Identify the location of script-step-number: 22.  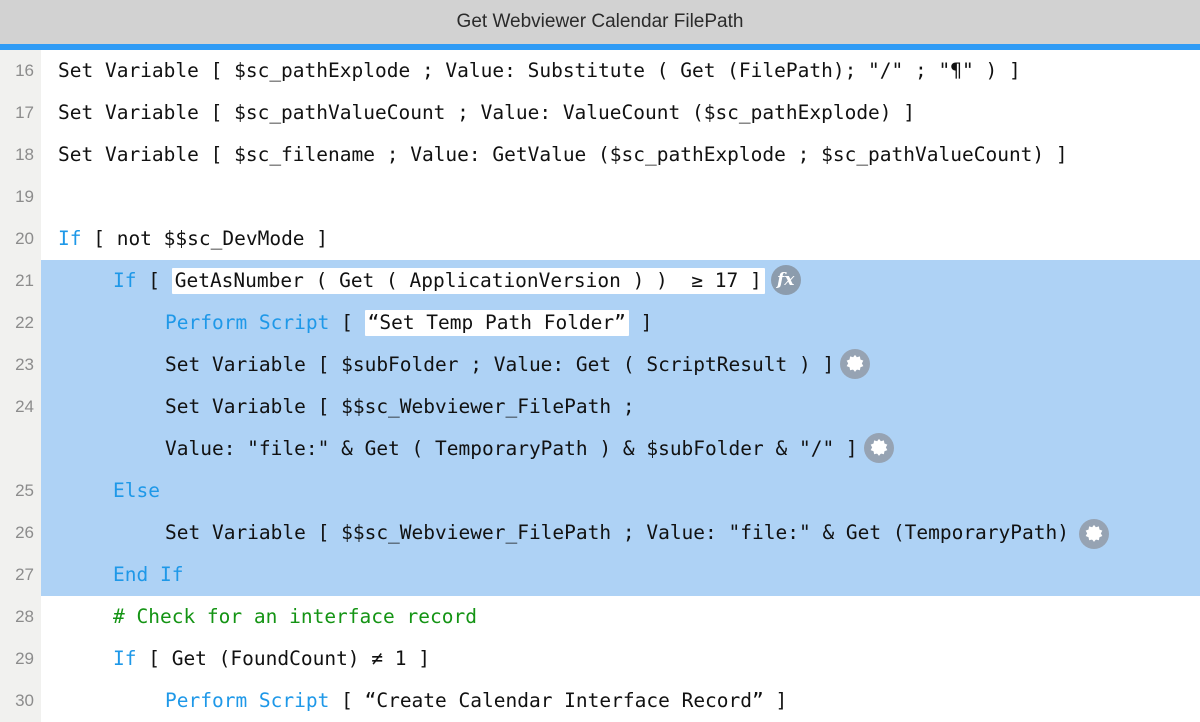
(24, 322).